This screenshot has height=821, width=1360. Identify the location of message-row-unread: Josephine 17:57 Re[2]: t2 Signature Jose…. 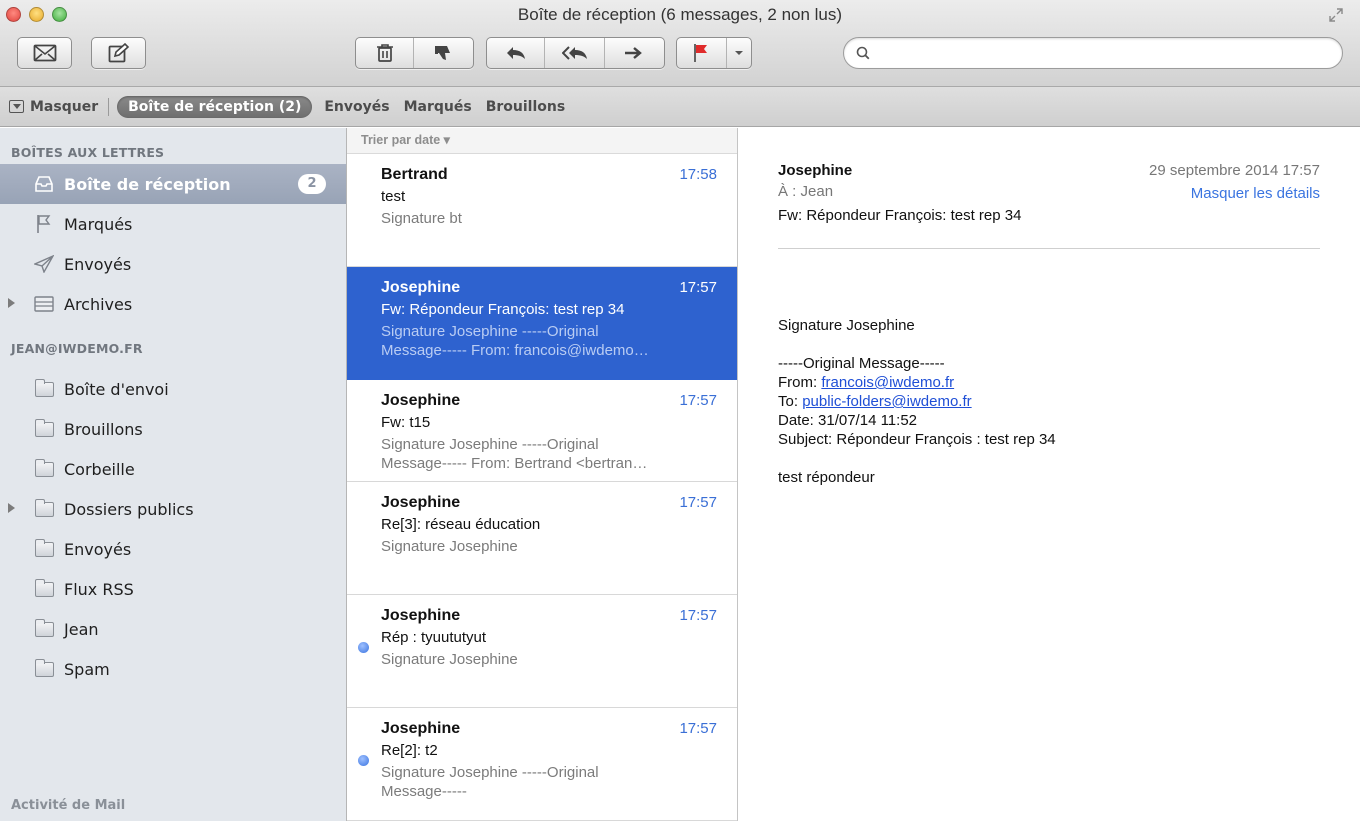
(542, 764).